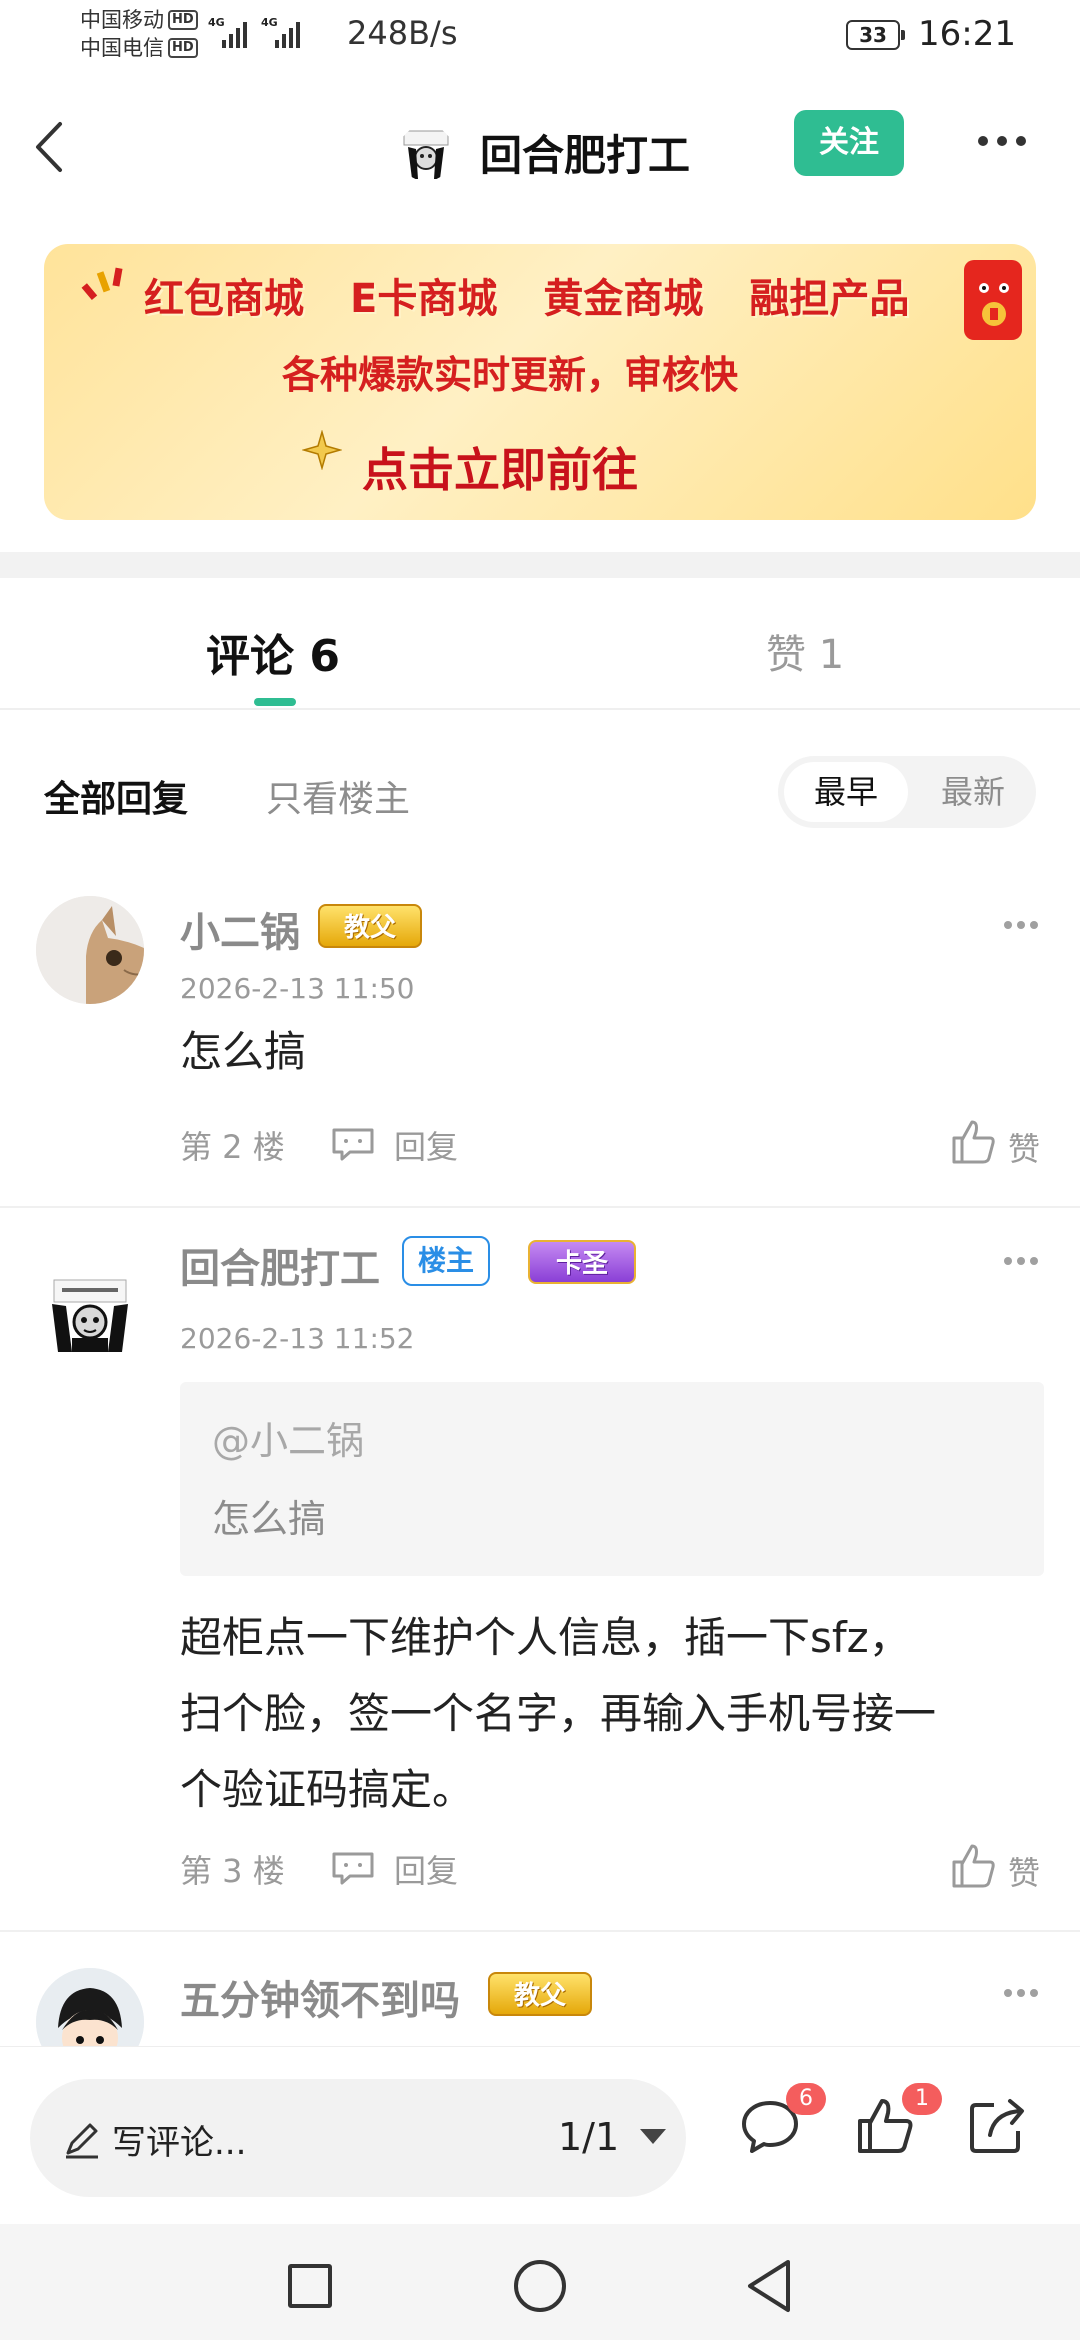  What do you see at coordinates (224, 299) in the screenshot?
I see `banner-item-red-packet: 红包商城` at bounding box center [224, 299].